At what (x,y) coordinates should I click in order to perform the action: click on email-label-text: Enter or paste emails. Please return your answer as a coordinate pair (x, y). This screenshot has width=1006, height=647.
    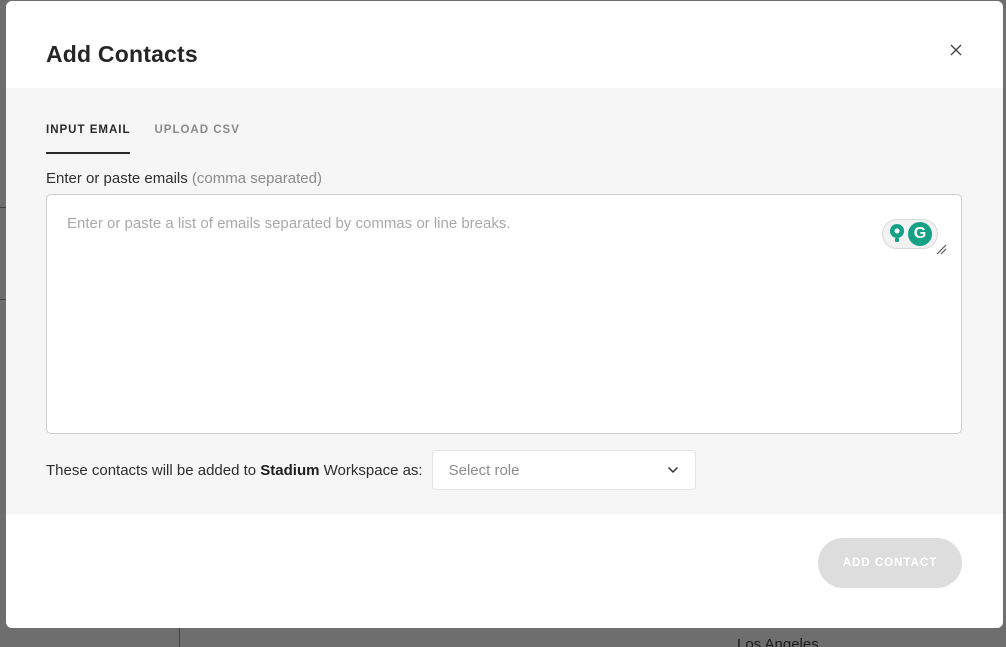
    Looking at the image, I should click on (117, 178).